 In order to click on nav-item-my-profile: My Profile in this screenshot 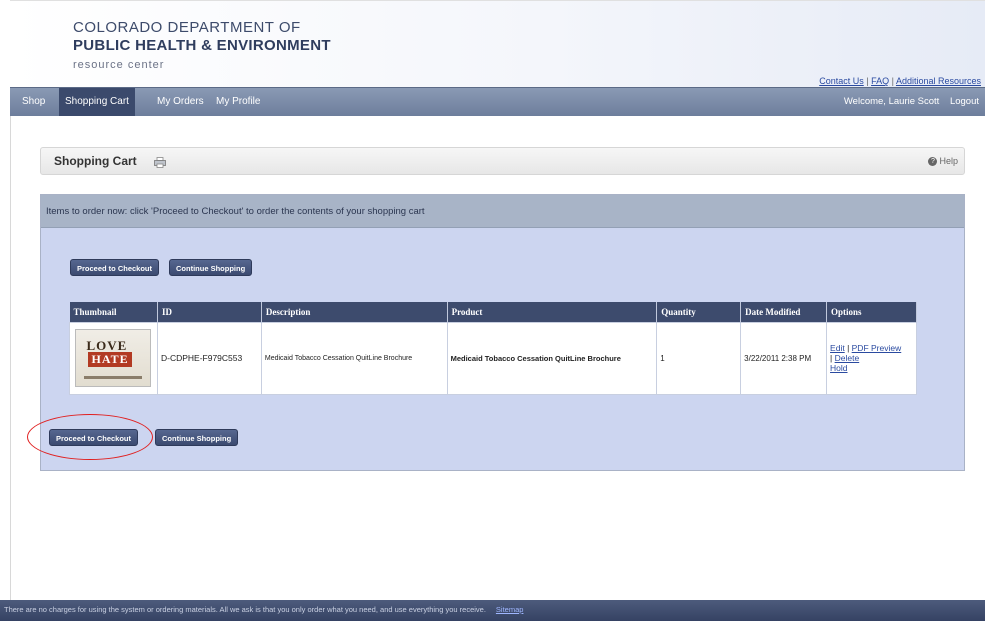, I will do `click(238, 102)`.